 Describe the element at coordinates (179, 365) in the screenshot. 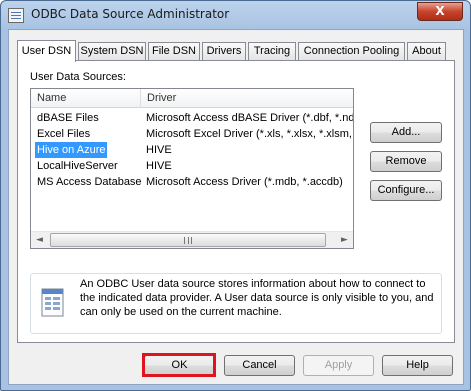

I see `ok-highlight-box` at that location.